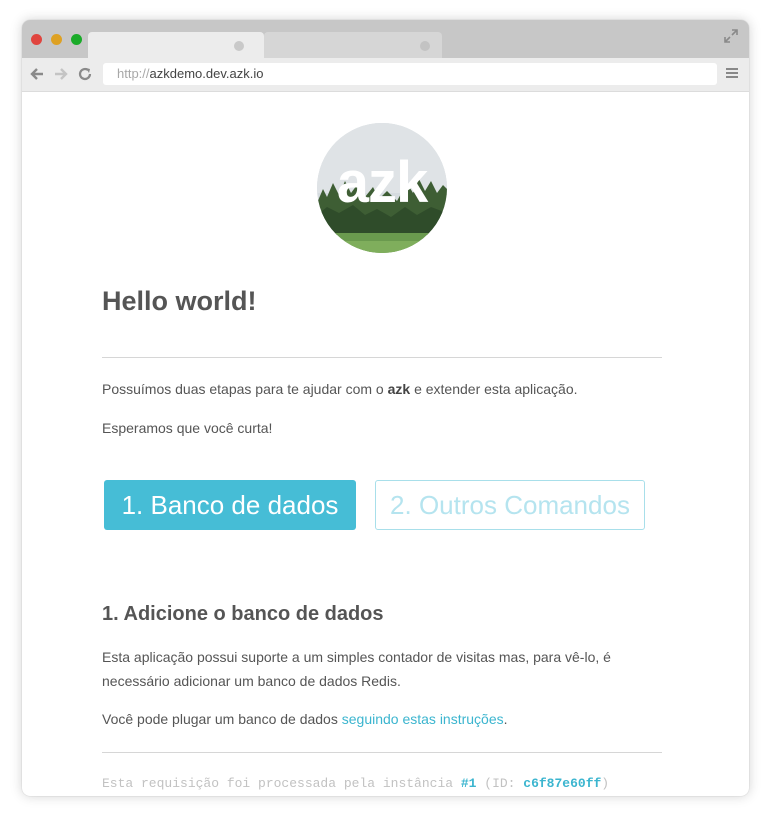 The image size is (770, 829). Describe the element at coordinates (76, 39) in the screenshot. I see `zoom-window-button` at that location.